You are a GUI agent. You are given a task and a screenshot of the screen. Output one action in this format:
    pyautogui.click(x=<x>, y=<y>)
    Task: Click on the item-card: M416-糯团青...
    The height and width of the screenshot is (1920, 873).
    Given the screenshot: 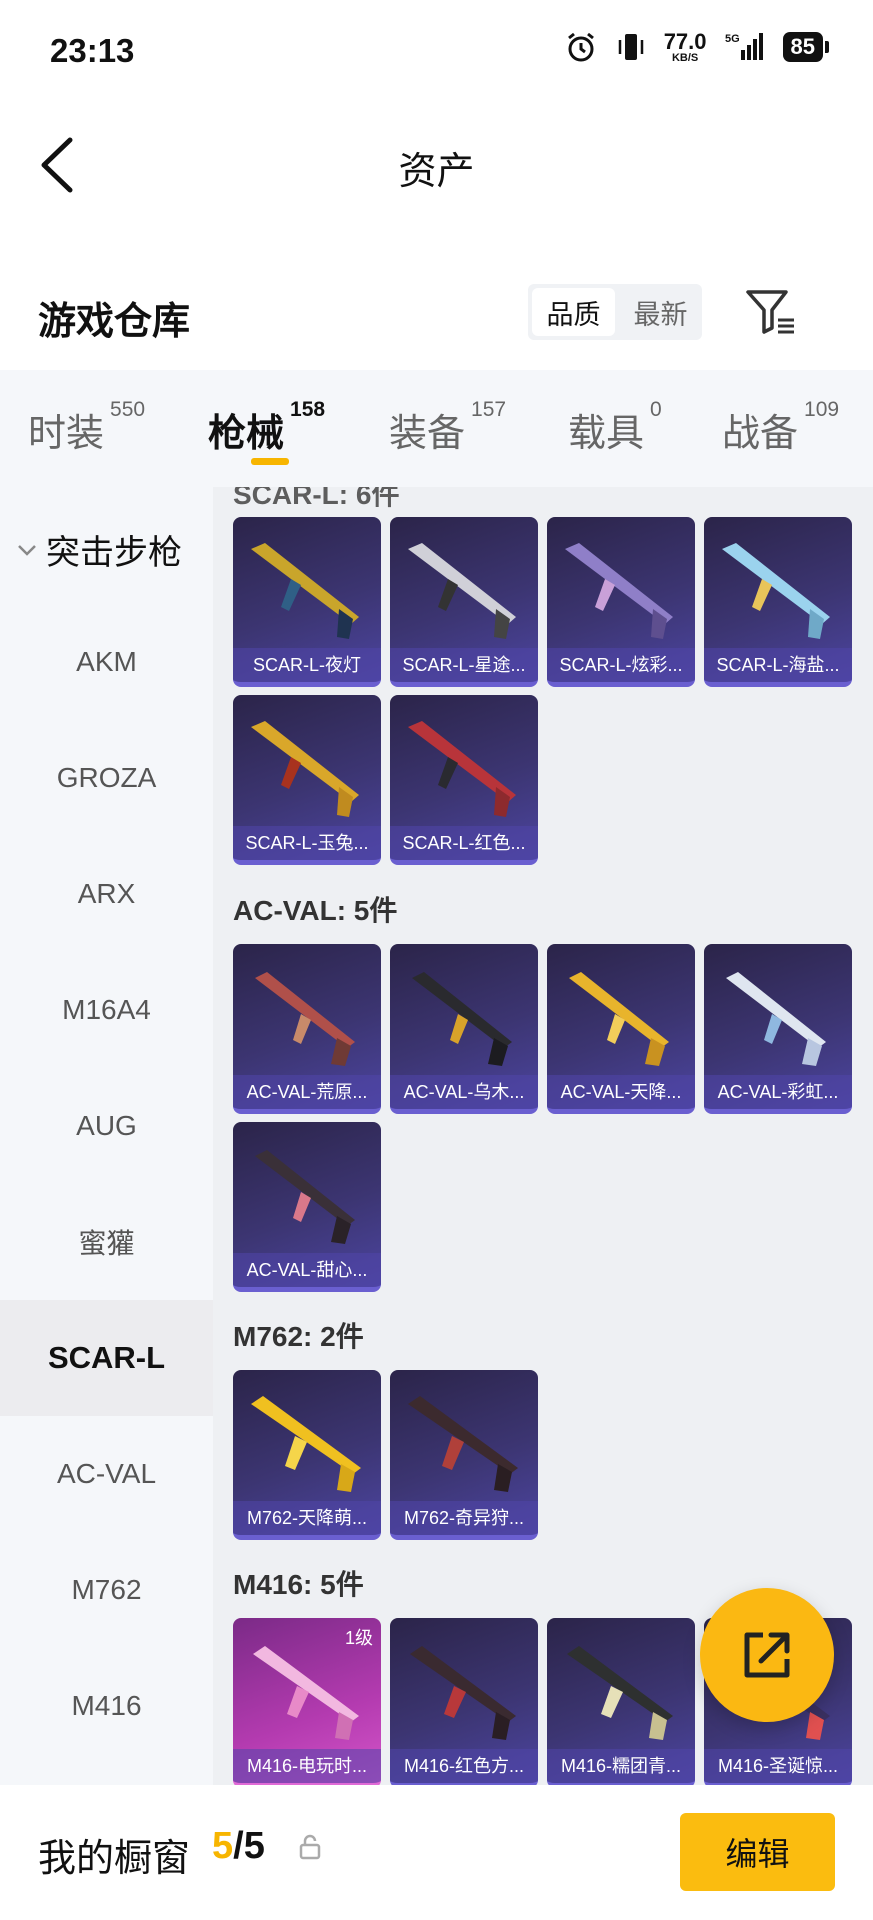 What is the action you would take?
    pyautogui.click(x=621, y=1701)
    